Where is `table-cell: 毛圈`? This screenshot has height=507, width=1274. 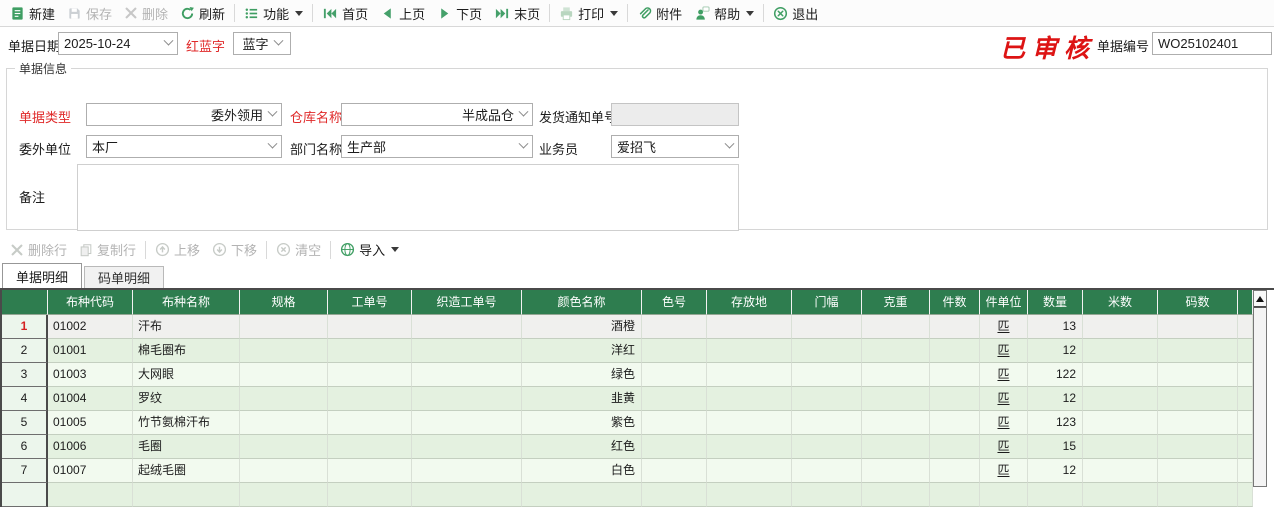 table-cell: 毛圈 is located at coordinates (186, 447).